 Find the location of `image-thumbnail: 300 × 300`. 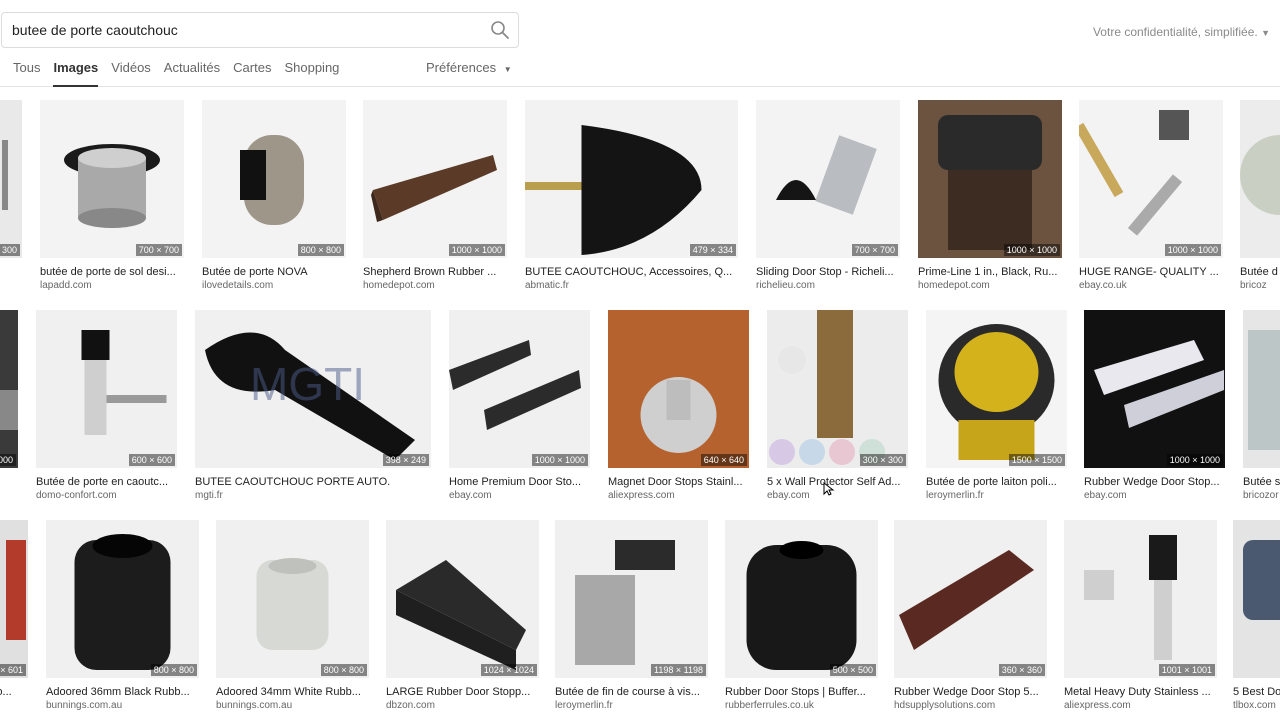

image-thumbnail: 300 × 300 is located at coordinates (837, 389).